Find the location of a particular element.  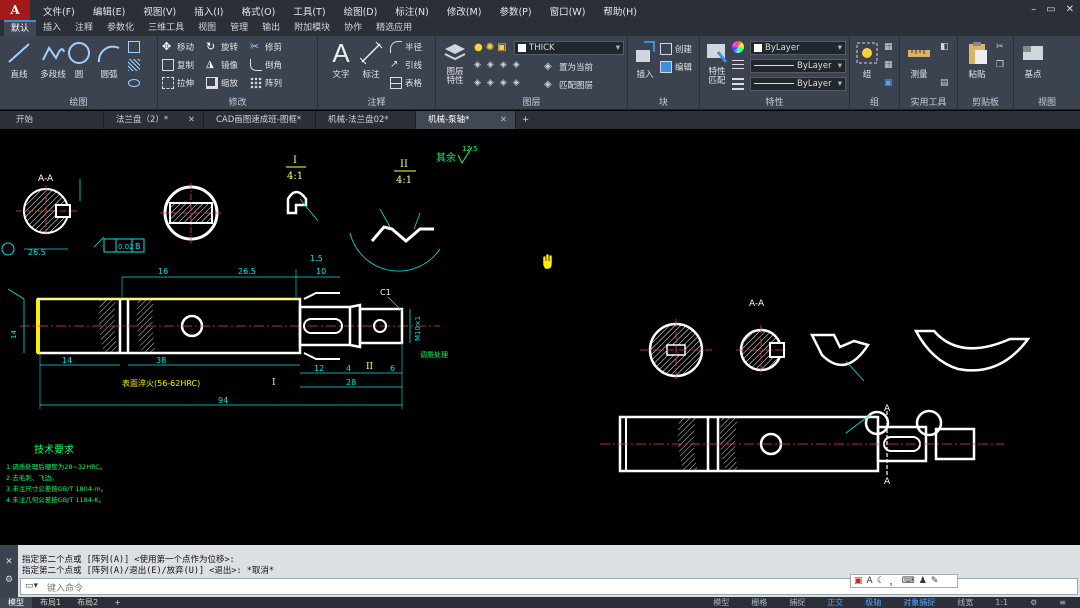

tab-featured-apps: 精选应用 is located at coordinates (394, 28).